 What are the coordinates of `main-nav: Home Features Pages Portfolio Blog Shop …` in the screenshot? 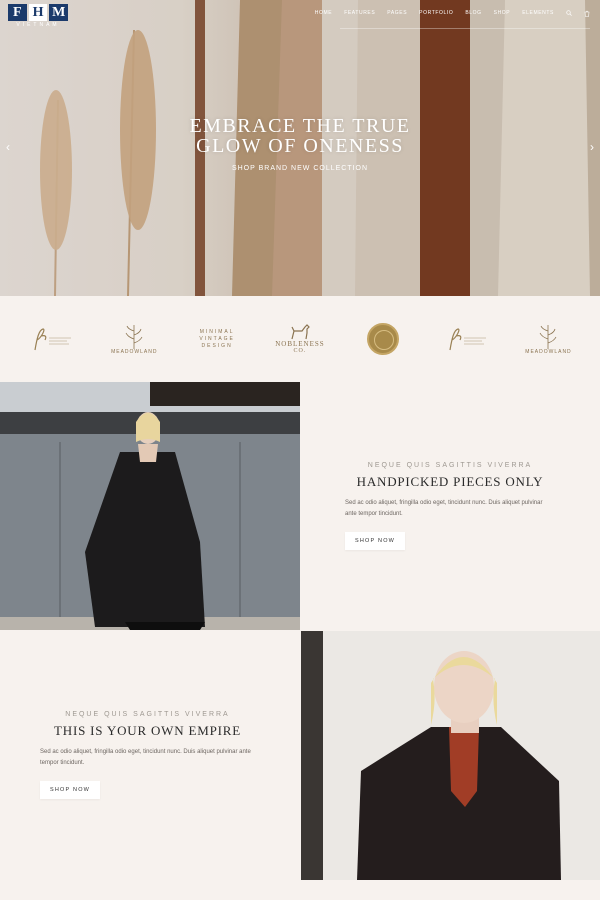 It's located at (452, 13).